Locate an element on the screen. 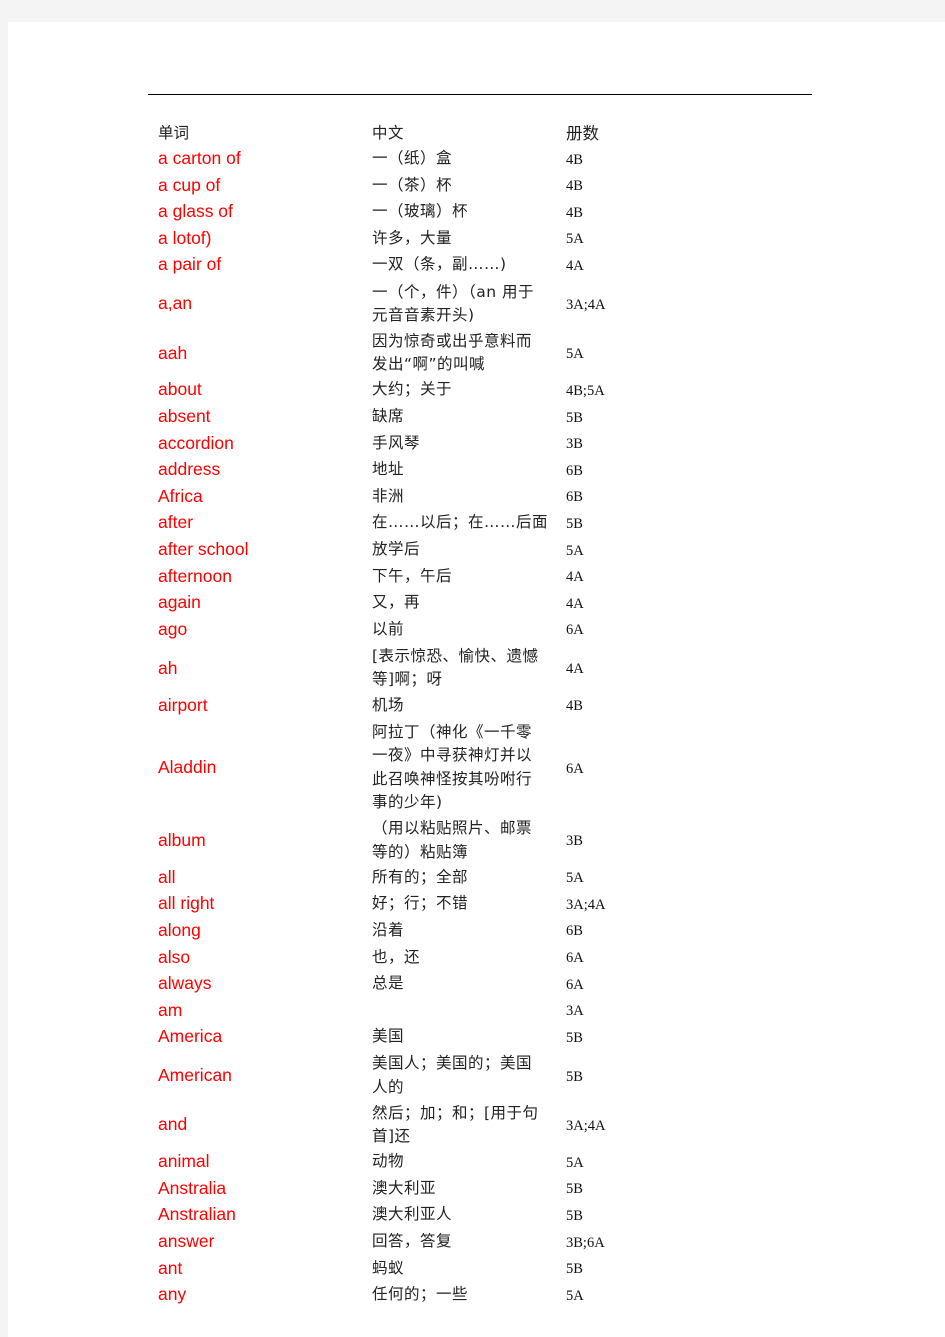  chinese-cell: 一（玻璃）杯 is located at coordinates (469, 212).